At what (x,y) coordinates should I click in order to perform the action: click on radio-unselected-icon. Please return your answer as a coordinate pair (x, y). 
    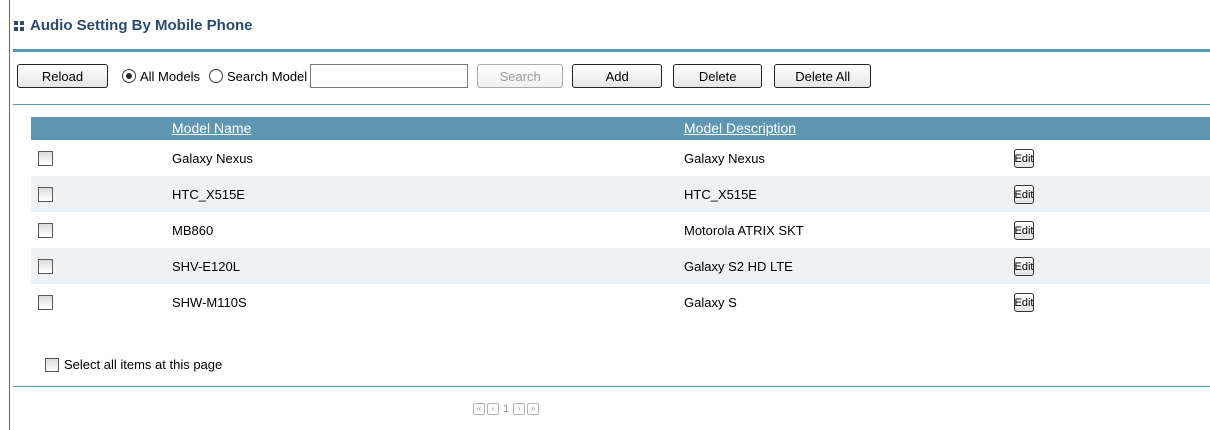
    Looking at the image, I should click on (215, 76).